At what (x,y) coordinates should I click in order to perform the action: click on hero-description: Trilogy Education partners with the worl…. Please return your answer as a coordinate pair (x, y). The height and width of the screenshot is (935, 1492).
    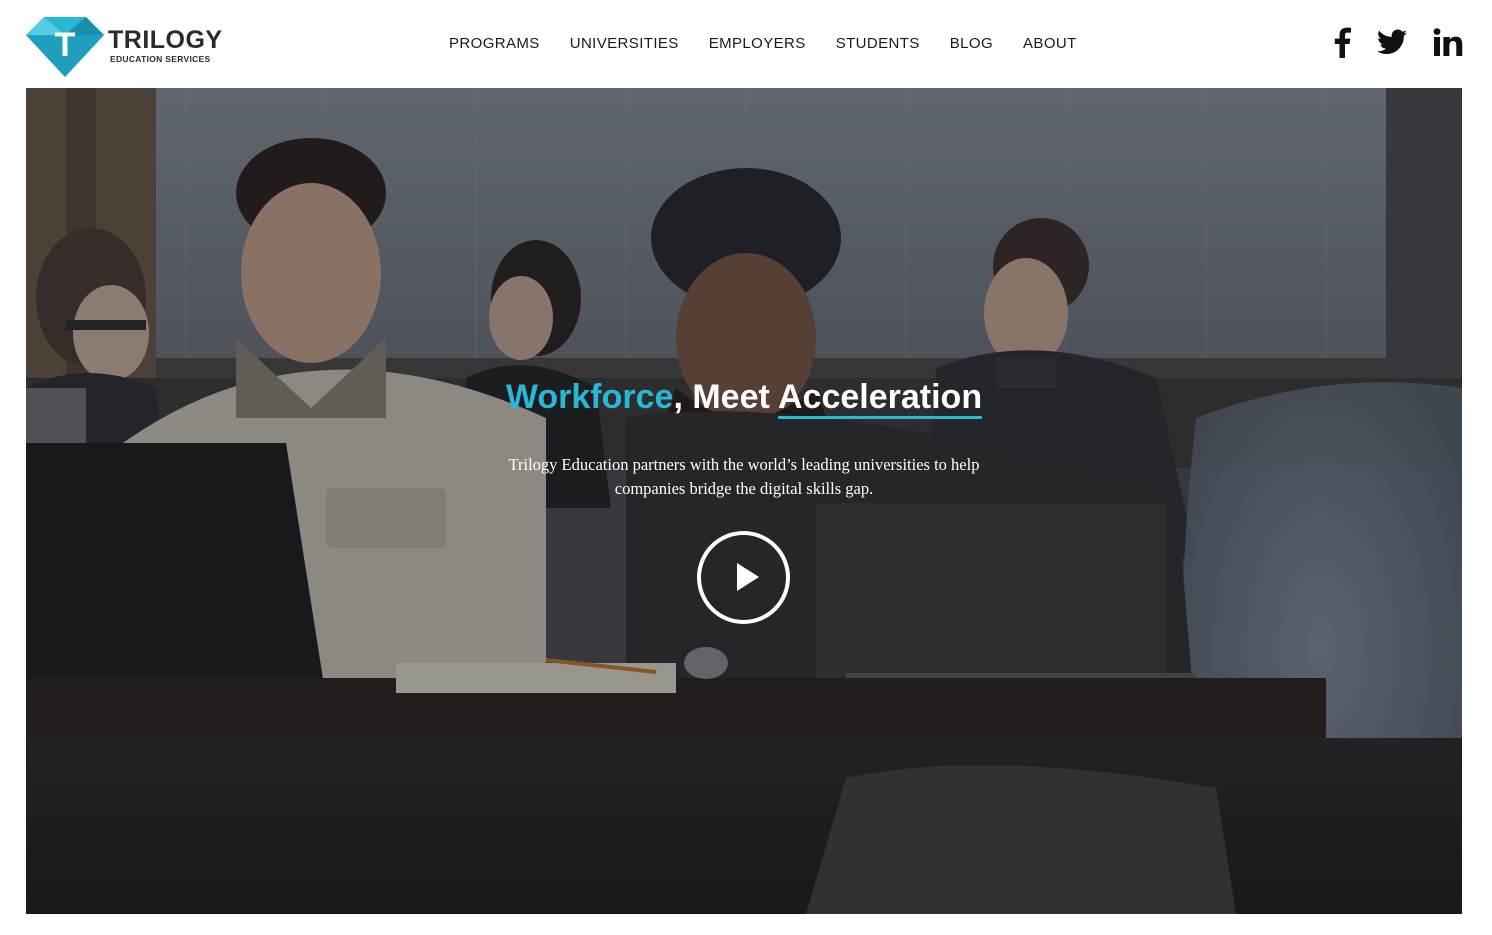
    Looking at the image, I should click on (744, 476).